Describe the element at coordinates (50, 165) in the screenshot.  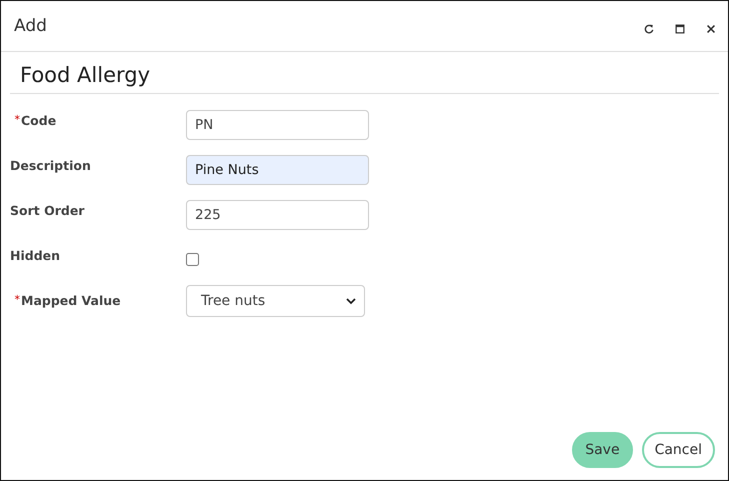
I see `field-label: Description` at that location.